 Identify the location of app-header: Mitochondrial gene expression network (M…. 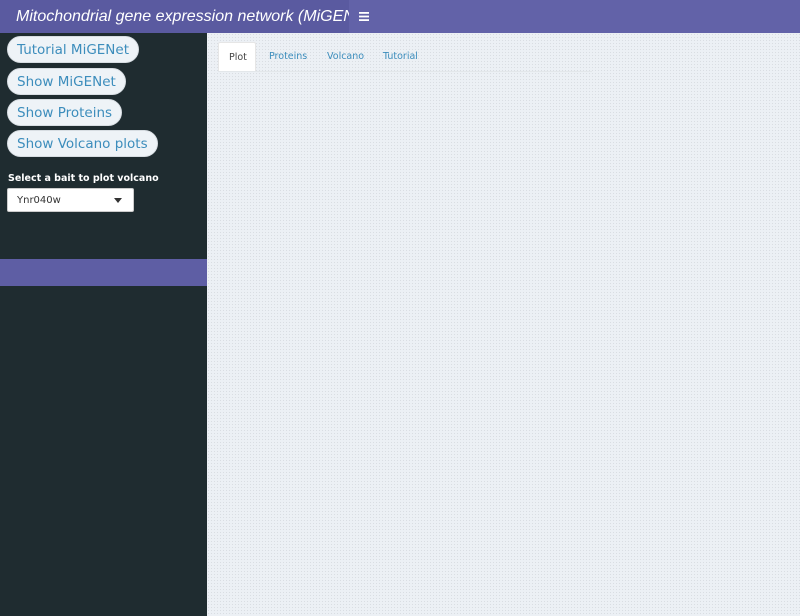
(400, 16).